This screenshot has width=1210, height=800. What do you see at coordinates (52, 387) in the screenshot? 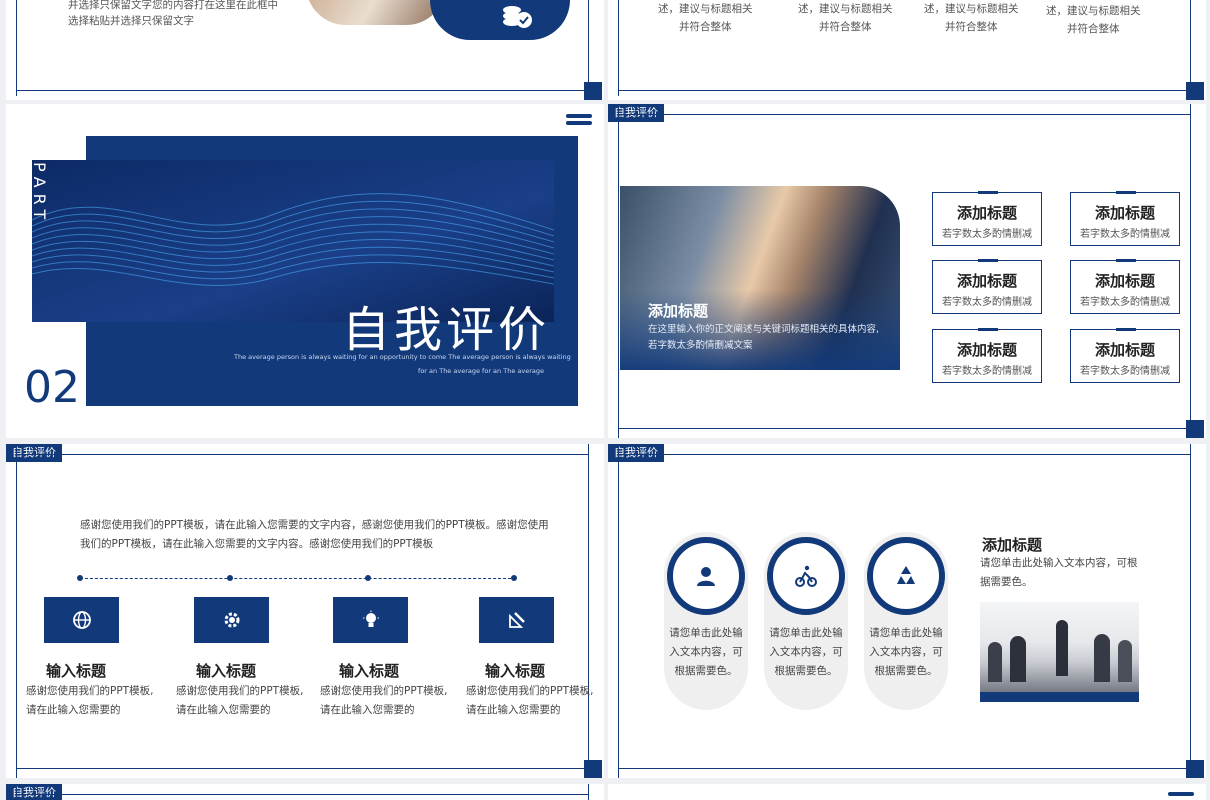
I see `section-number: 02` at bounding box center [52, 387].